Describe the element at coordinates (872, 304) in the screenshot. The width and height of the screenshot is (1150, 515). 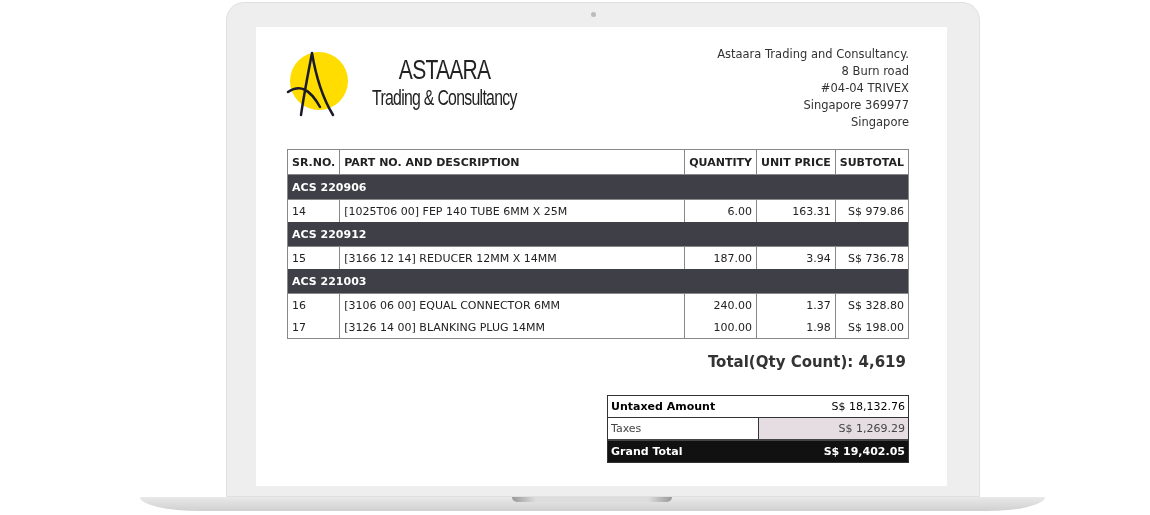
I see `table-cell: S$ 328.80` at that location.